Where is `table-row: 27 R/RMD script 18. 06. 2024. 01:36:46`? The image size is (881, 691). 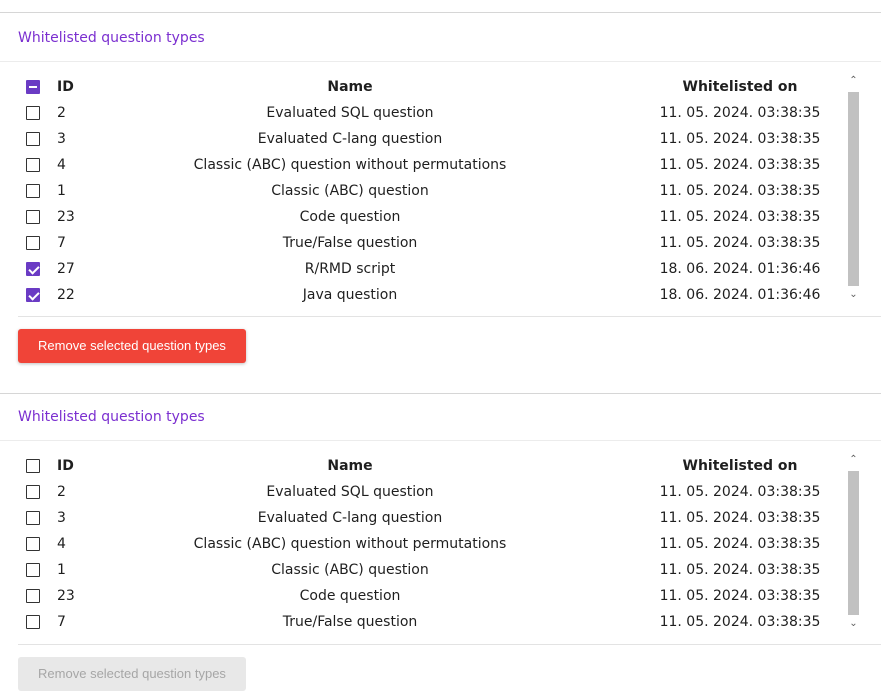 table-row: 27 R/RMD script 18. 06. 2024. 01:36:46 is located at coordinates (440, 269).